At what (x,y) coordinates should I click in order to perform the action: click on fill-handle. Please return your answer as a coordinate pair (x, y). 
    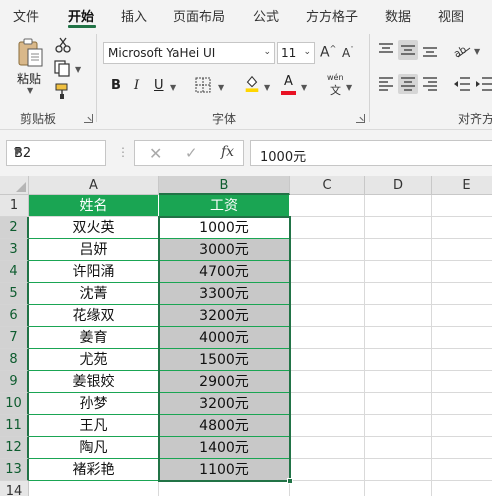
    Looking at the image, I should click on (290, 481).